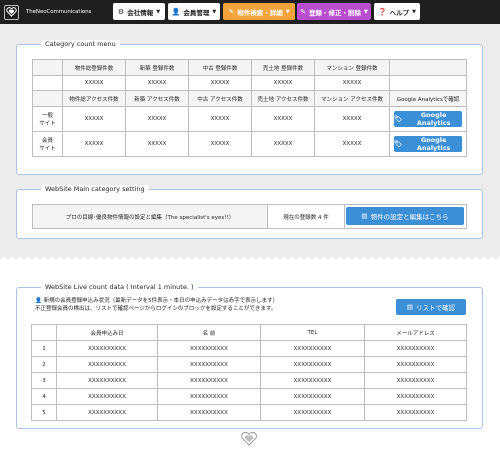 This screenshot has width=500, height=450. What do you see at coordinates (431, 307) in the screenshot?
I see `view-list-button: ▤ リストで確認` at bounding box center [431, 307].